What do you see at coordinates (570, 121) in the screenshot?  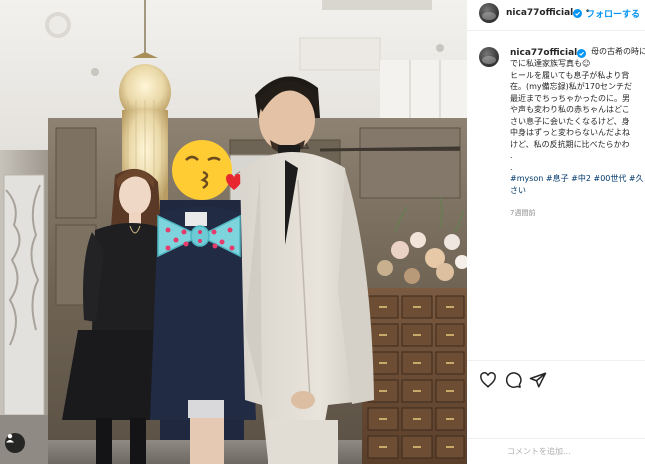 I see `caption-line: さい息子に会いたくなるけど、身` at bounding box center [570, 121].